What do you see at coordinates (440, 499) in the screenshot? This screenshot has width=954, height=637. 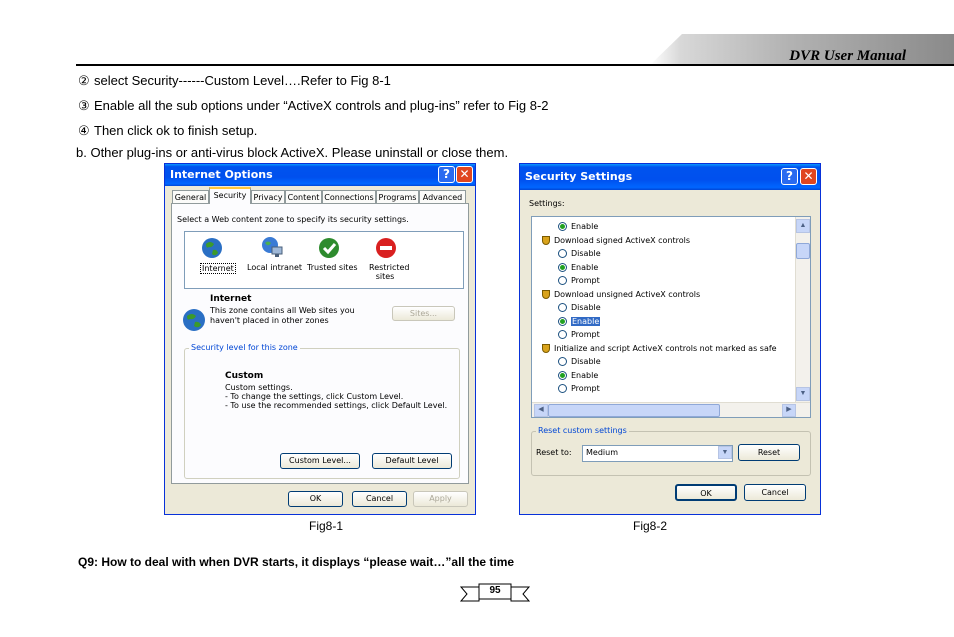 I see `apply-button: Apply` at bounding box center [440, 499].